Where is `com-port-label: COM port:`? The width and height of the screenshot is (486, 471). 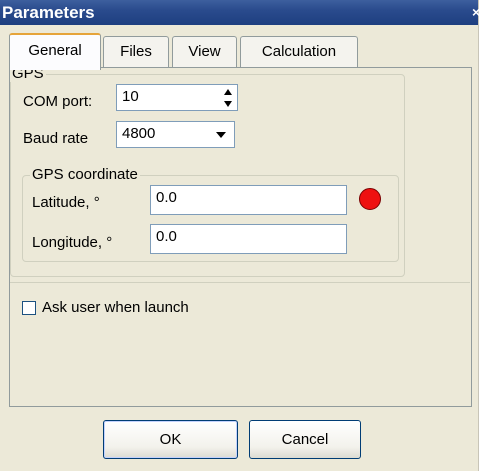 com-port-label: COM port: is located at coordinates (58, 101).